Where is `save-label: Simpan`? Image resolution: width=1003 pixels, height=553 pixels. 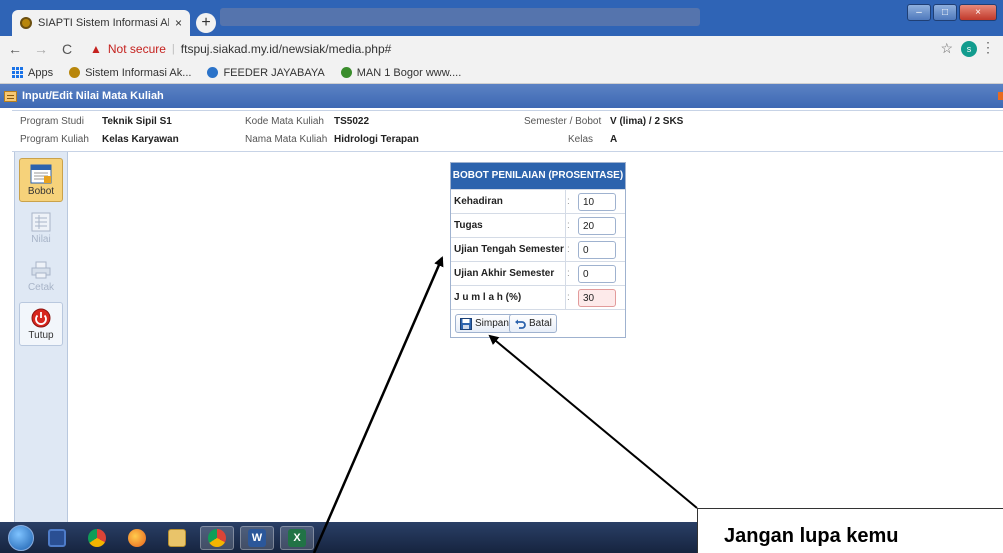 save-label: Simpan is located at coordinates (492, 323).